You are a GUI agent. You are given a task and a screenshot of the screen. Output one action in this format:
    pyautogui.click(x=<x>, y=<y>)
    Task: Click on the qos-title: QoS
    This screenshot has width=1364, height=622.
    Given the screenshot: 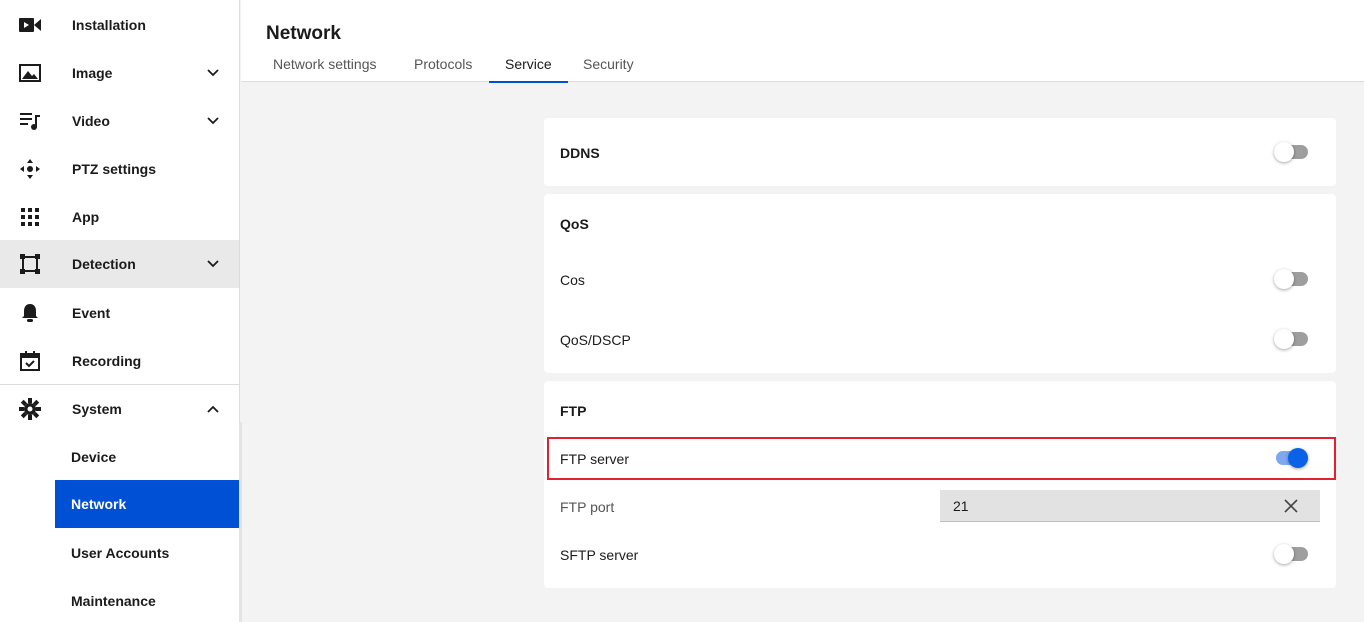 What is the action you would take?
    pyautogui.click(x=574, y=224)
    